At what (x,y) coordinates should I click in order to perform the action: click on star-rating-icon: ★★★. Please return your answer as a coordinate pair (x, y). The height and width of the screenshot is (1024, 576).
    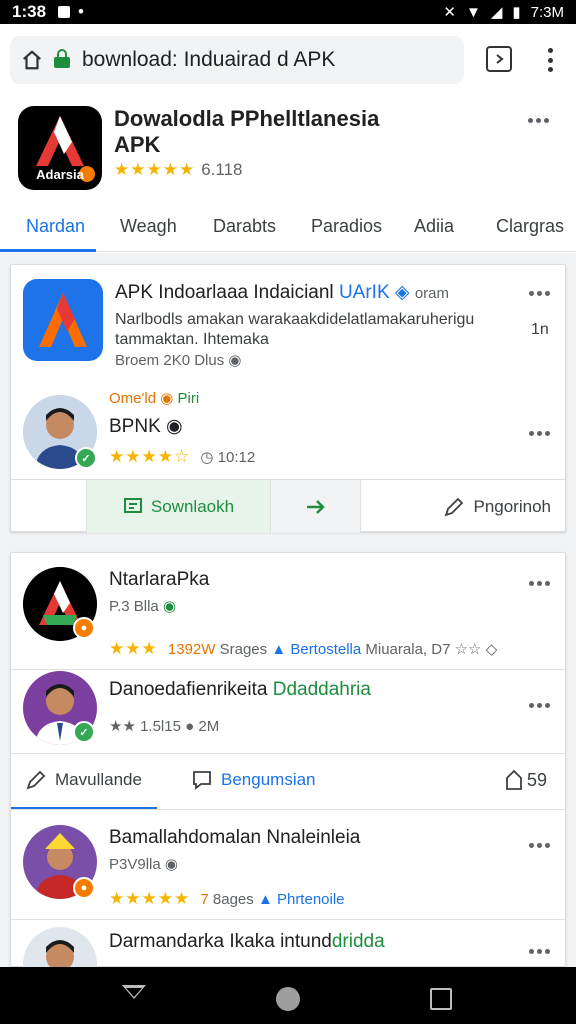
    Looking at the image, I should click on (133, 648).